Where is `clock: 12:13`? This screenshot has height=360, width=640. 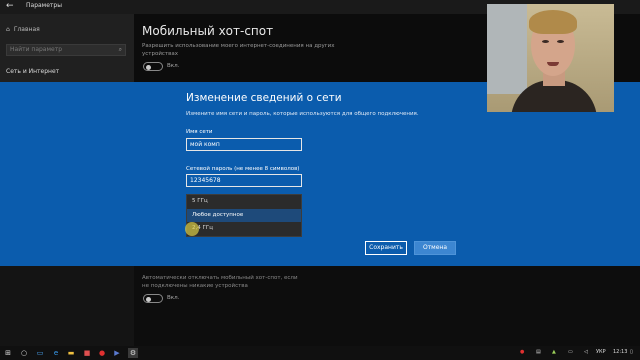
clock: 12:13 is located at coordinates (620, 352).